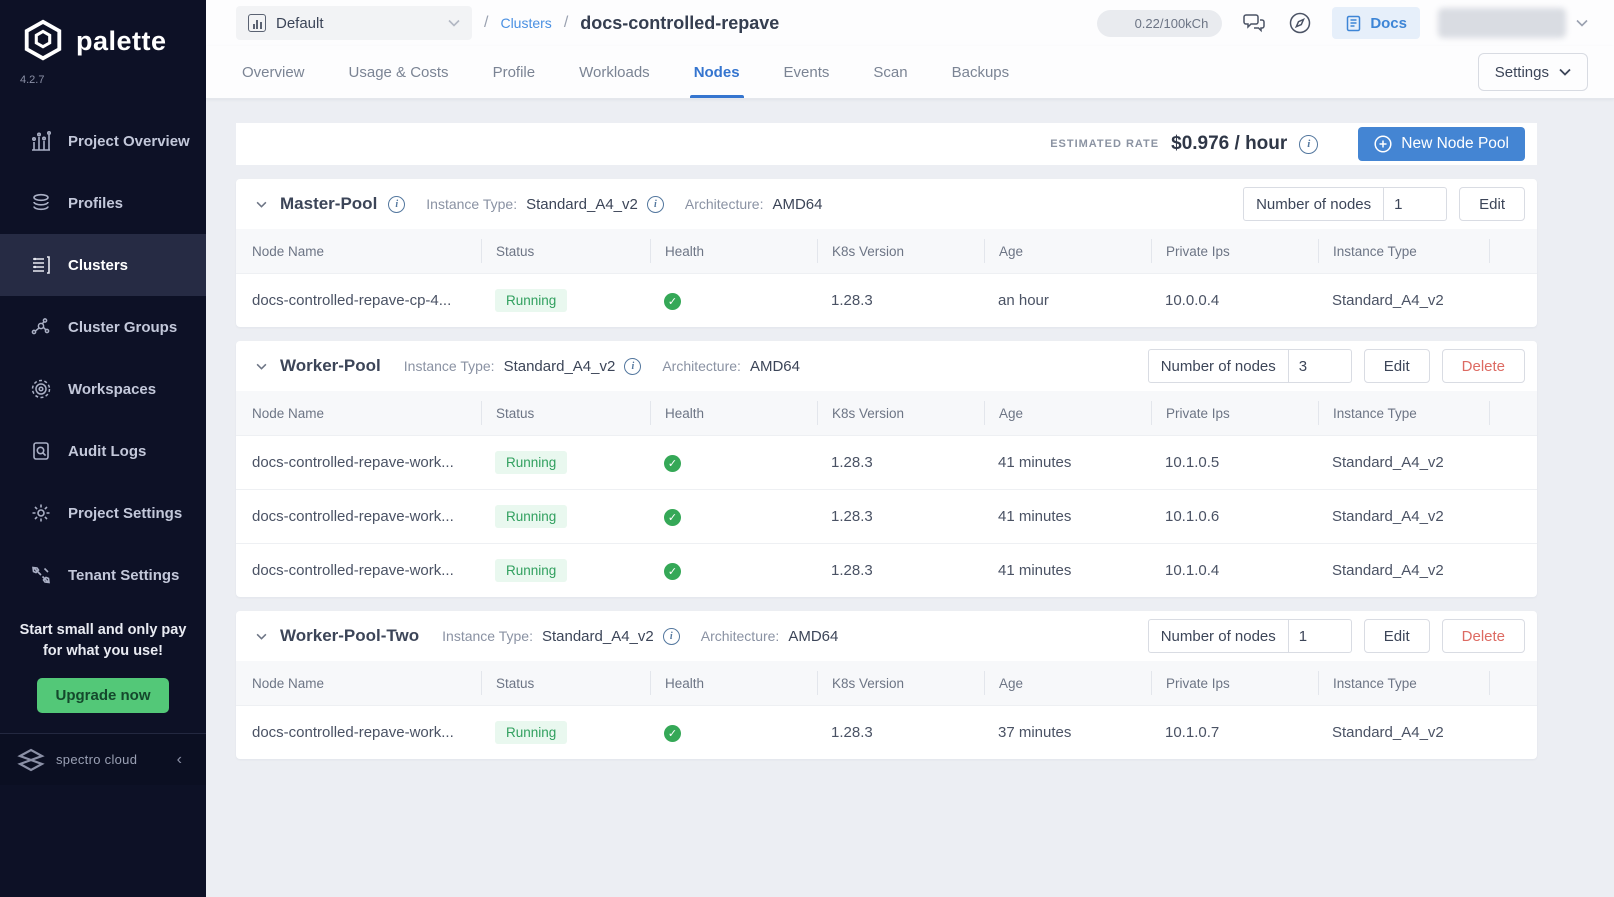 The image size is (1614, 897). What do you see at coordinates (103, 389) in the screenshot?
I see `sidebar-item-workspaces: Workspaces` at bounding box center [103, 389].